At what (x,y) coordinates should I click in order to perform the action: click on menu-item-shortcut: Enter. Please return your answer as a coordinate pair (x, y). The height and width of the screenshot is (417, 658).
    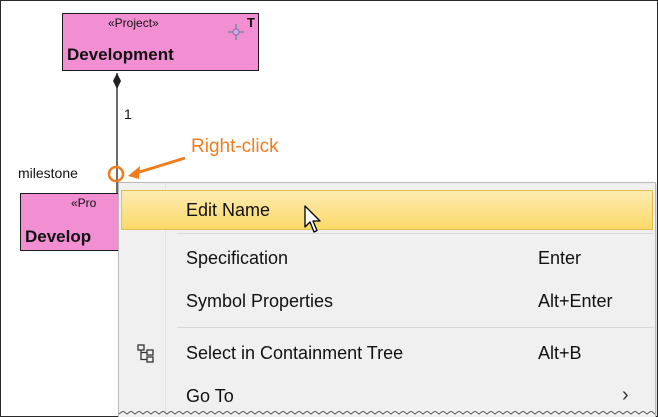
    Looking at the image, I should click on (560, 258).